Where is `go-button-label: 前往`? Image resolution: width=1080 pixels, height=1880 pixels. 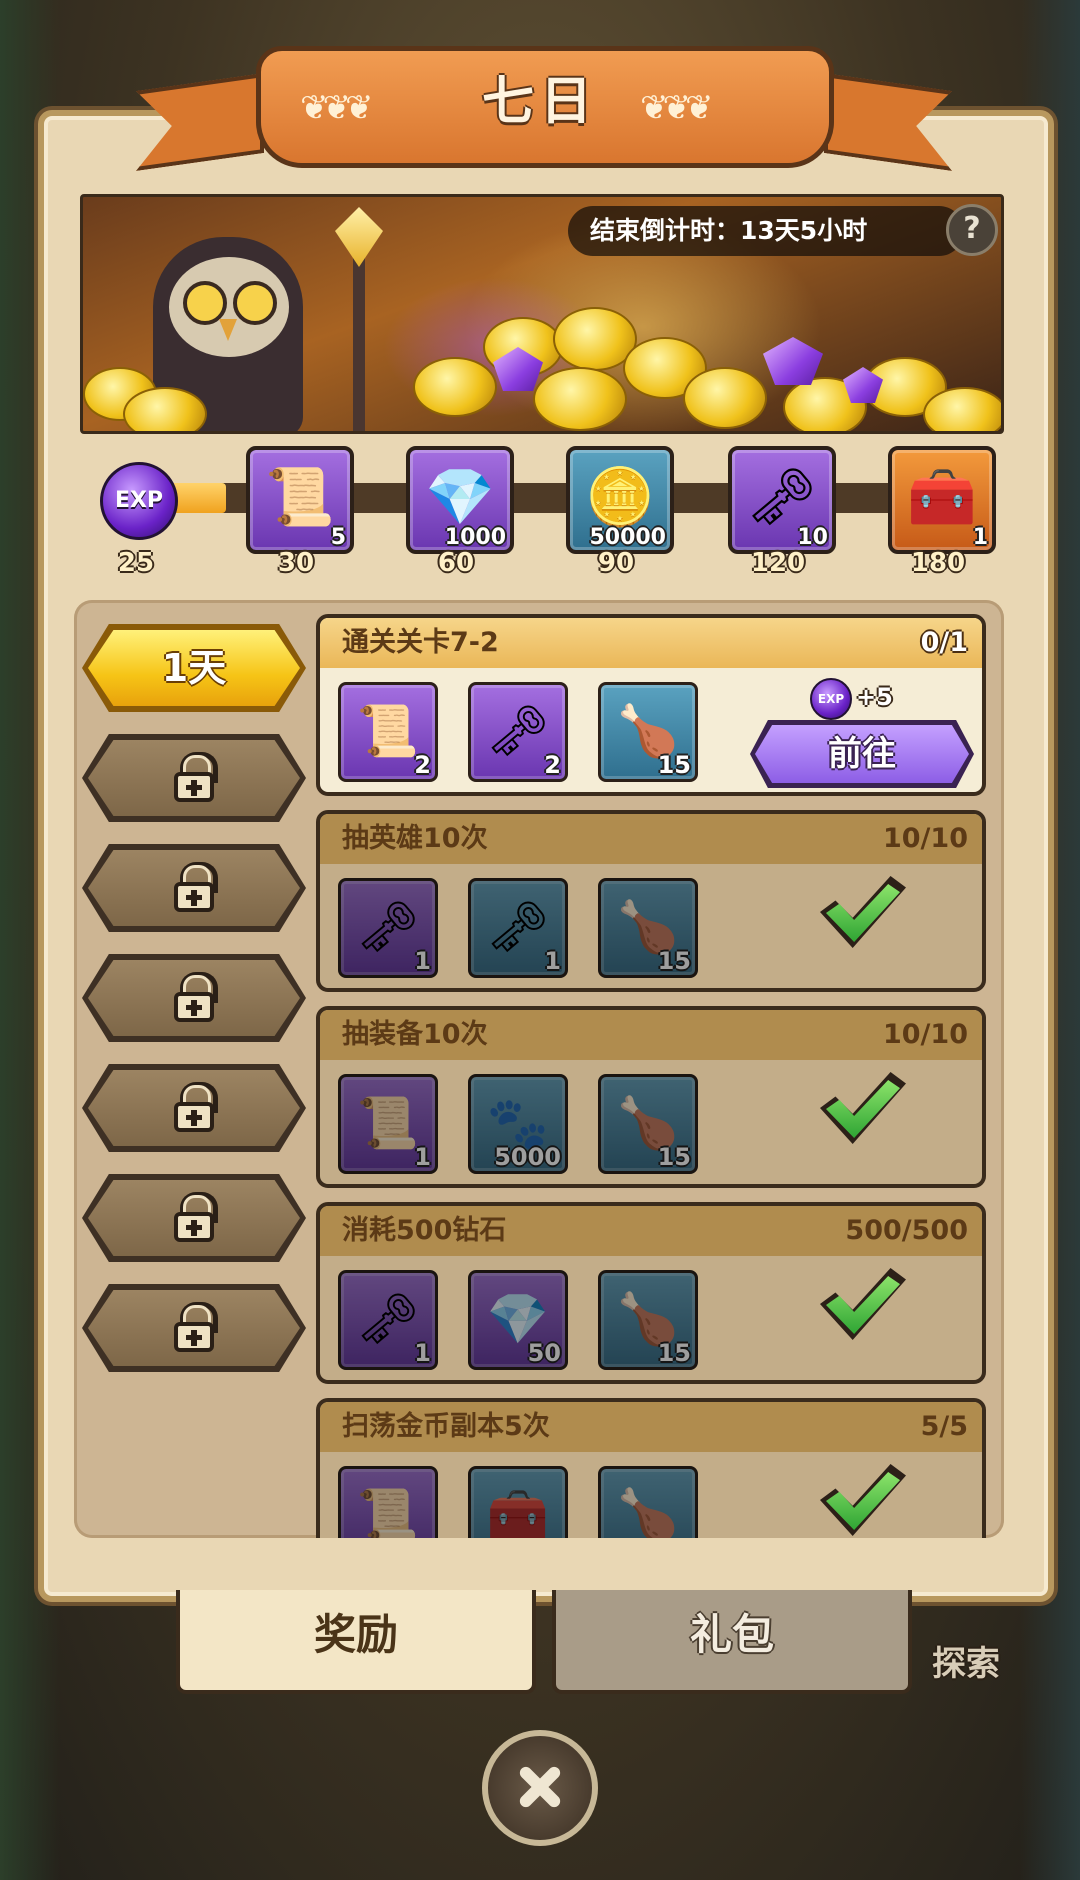 go-button-label: 前往 is located at coordinates (862, 754).